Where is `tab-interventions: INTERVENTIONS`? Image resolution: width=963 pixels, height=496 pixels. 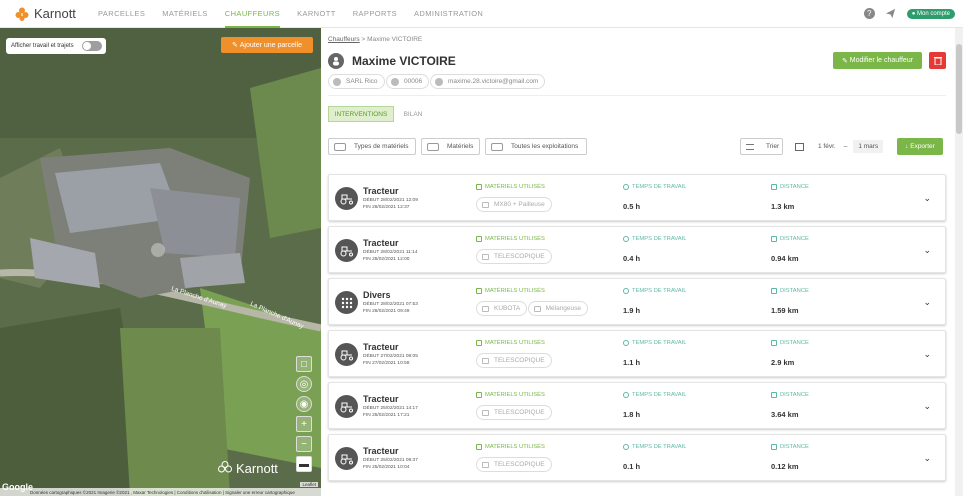
tab-interventions: INTERVENTIONS is located at coordinates (361, 114).